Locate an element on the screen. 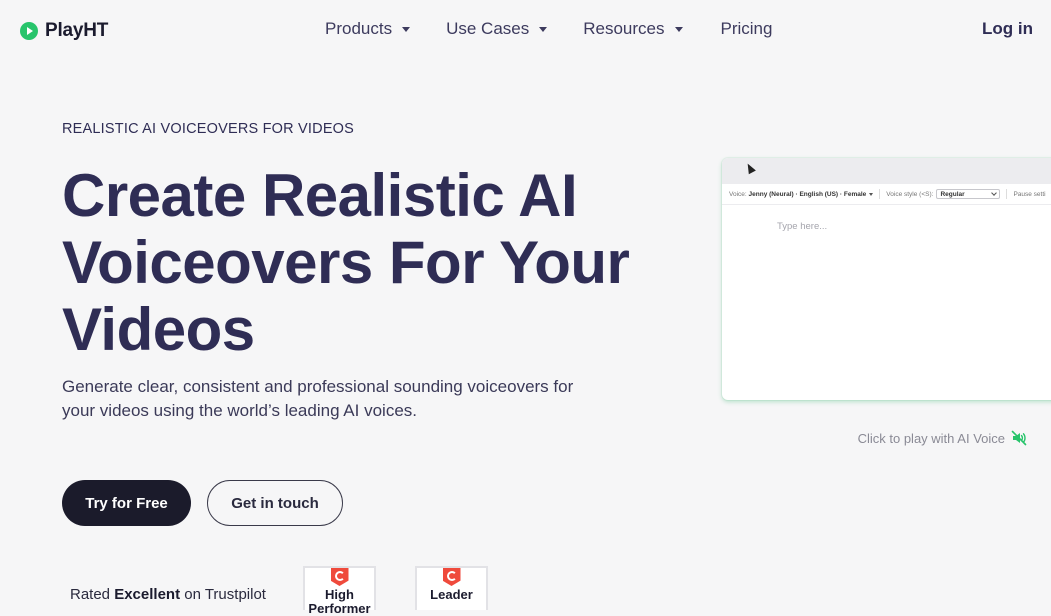 The width and height of the screenshot is (1051, 616). nav-item-products: Products is located at coordinates (368, 29).